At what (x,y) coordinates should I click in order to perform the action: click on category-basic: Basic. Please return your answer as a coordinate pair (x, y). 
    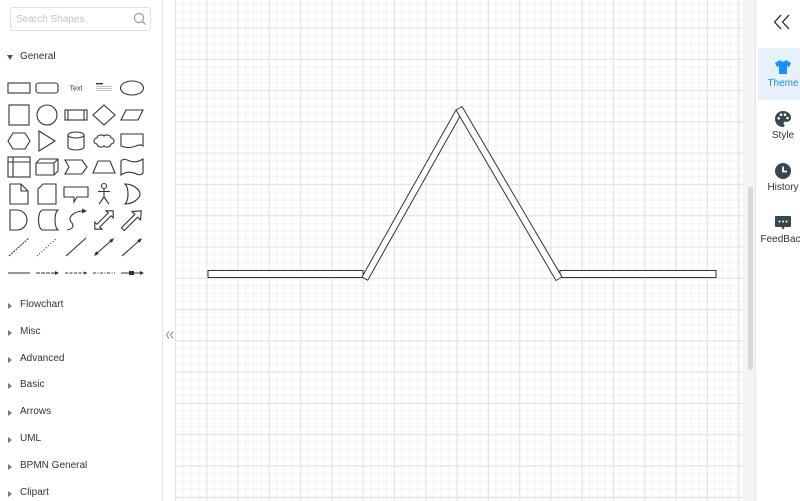
    Looking at the image, I should click on (81, 385).